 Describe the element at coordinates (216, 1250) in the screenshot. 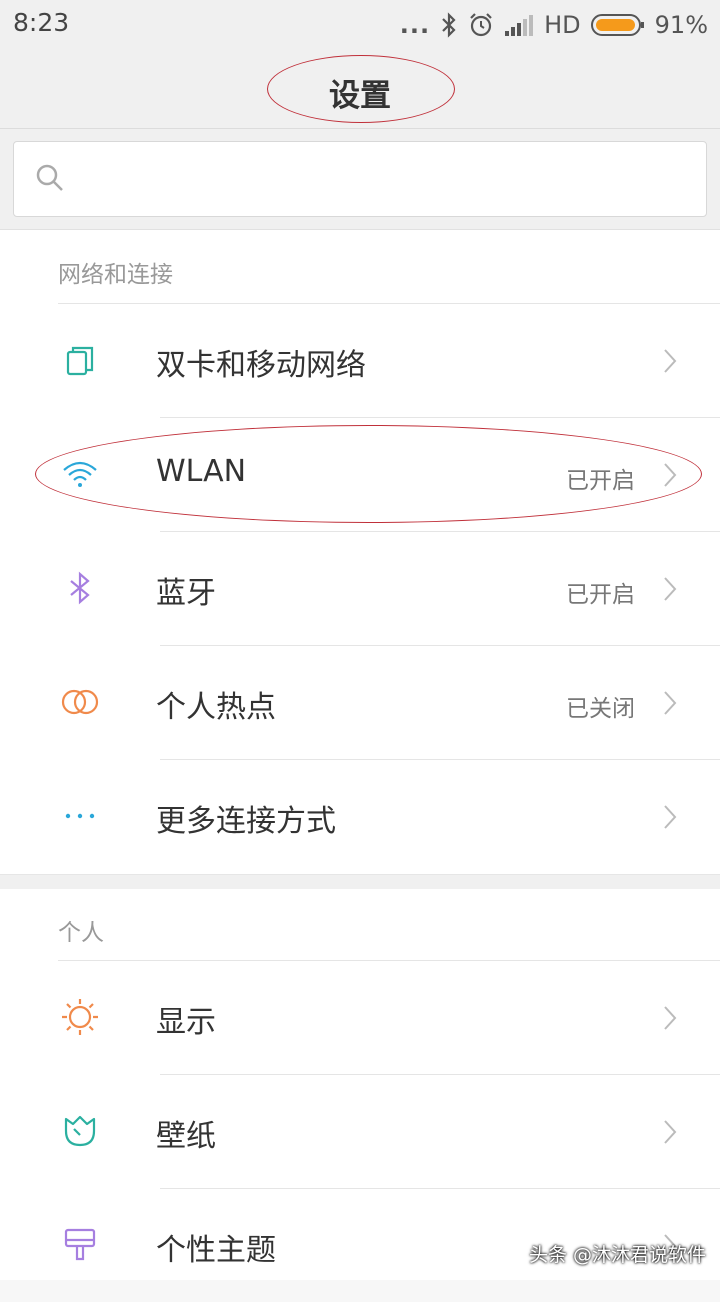

I see `row-label: 个性主题` at that location.